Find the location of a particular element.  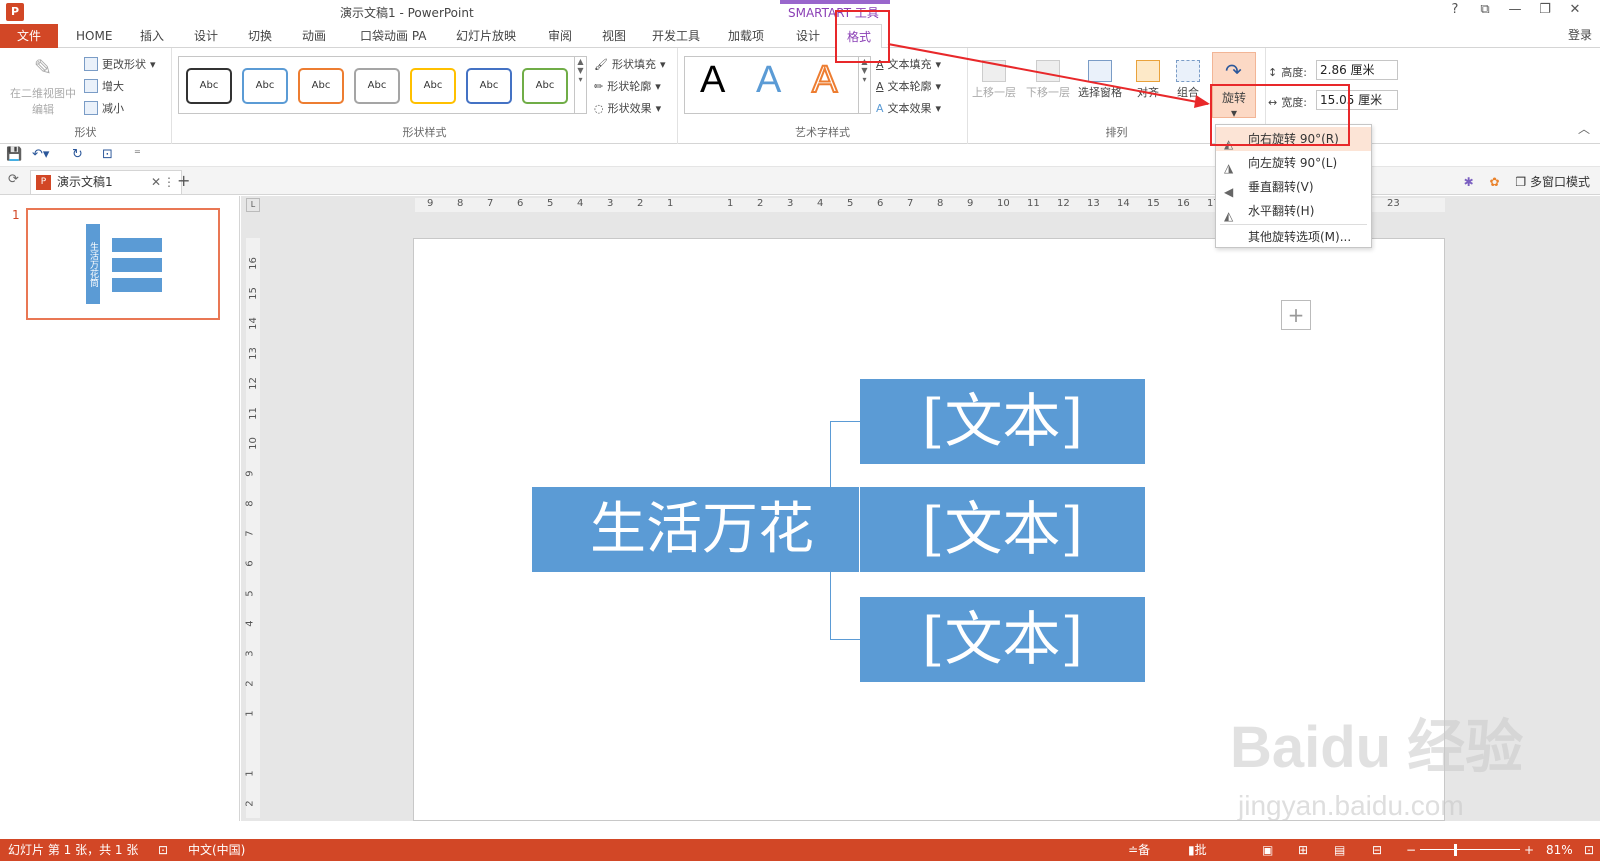

shape-outline-button: ✏ 形状轮廓 ▾ is located at coordinates (627, 86).